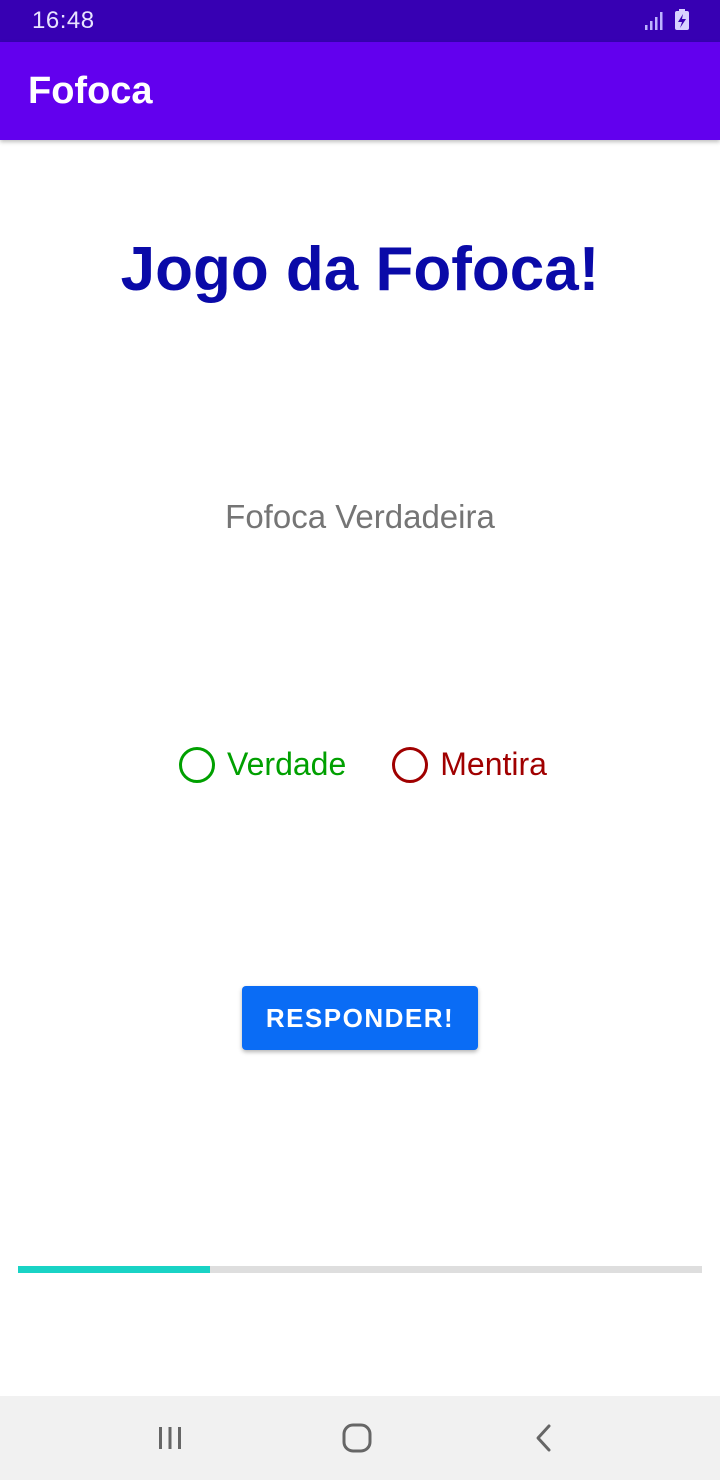 This screenshot has width=720, height=1480. I want to click on progress-bar-fill, so click(114, 1269).